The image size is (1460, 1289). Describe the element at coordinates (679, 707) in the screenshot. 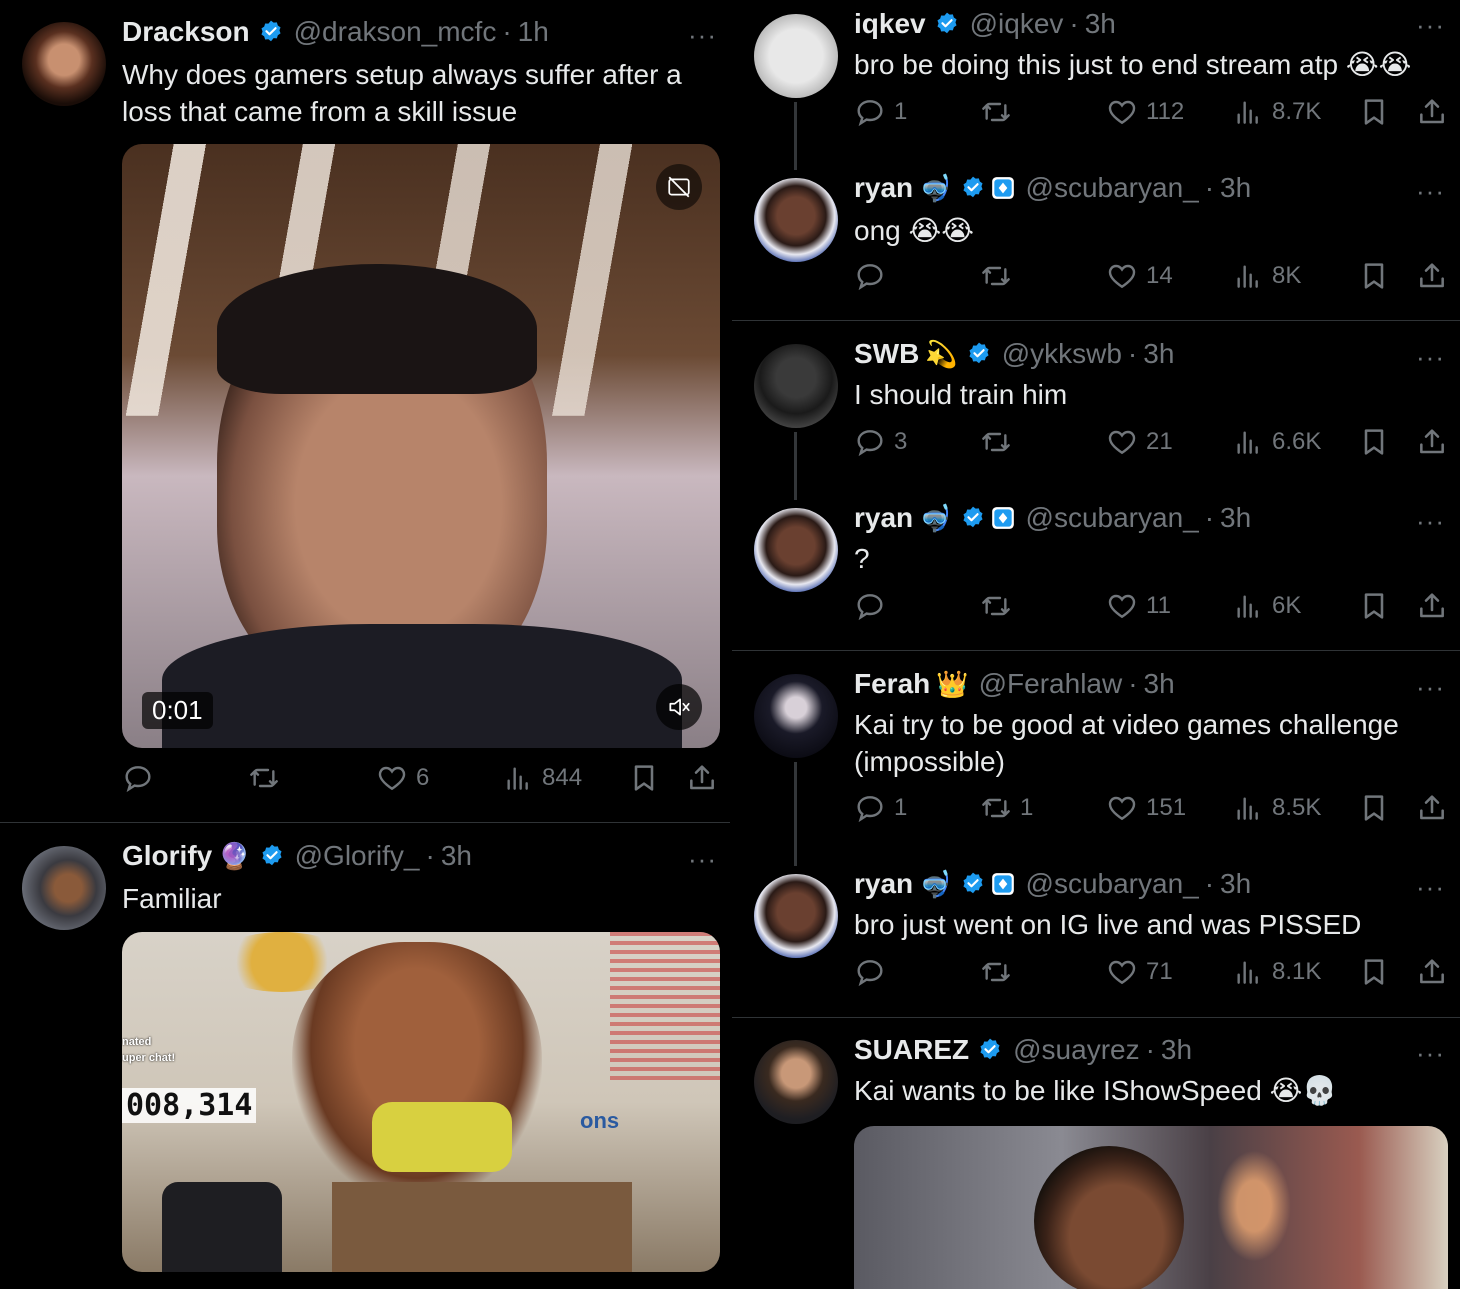

I see `muted-icon` at that location.